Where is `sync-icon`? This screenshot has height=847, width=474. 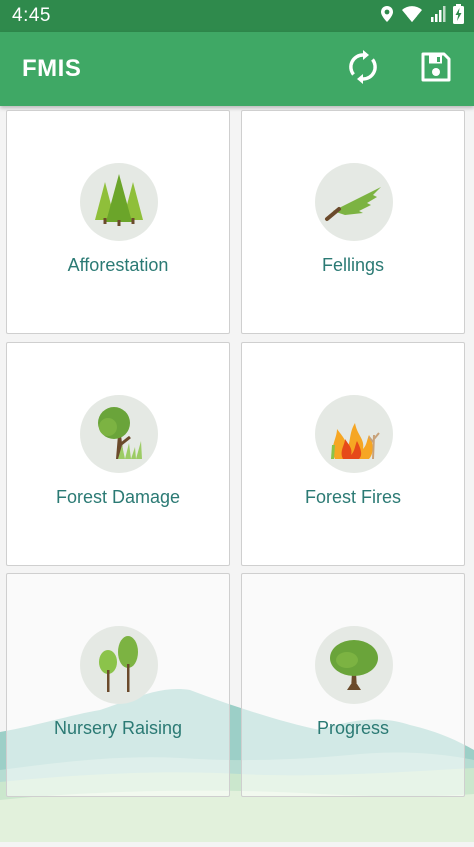
sync-icon is located at coordinates (363, 69).